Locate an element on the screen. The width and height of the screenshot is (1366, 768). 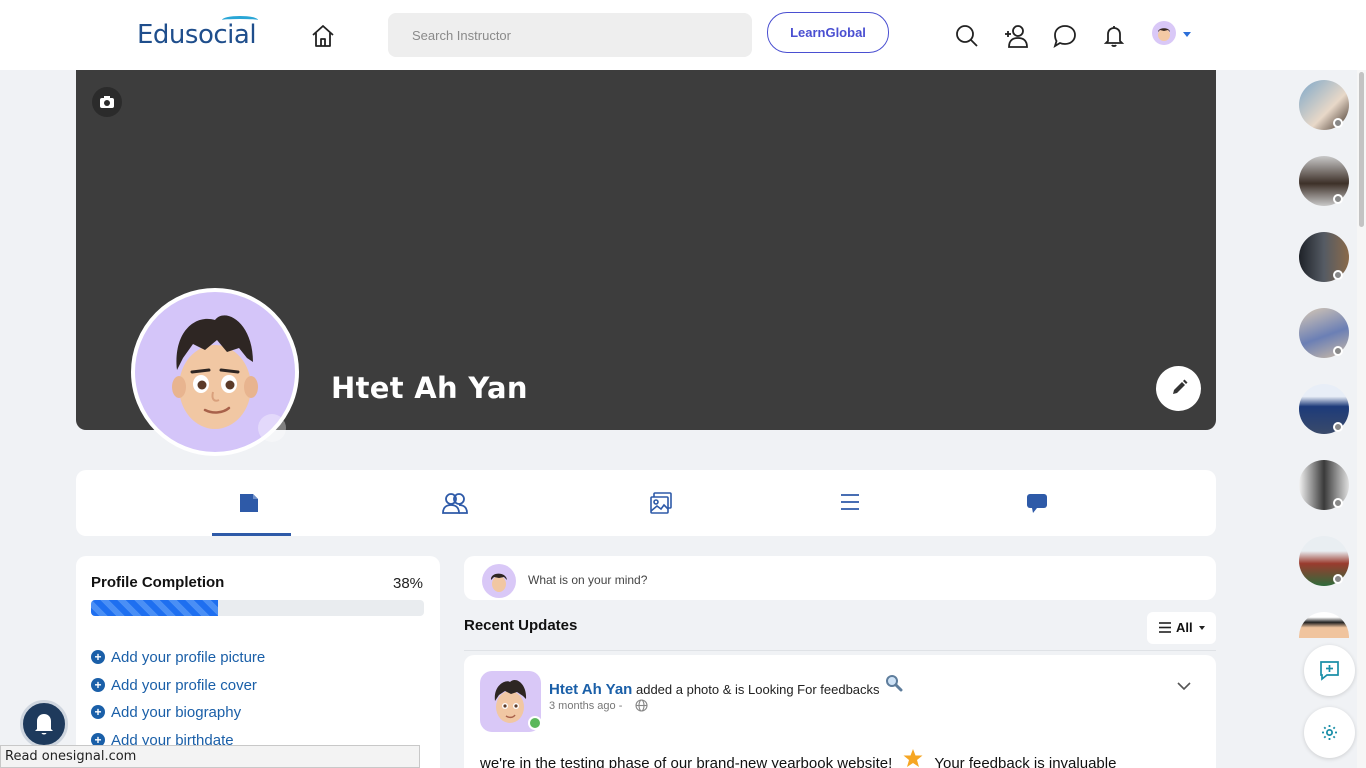
recent-updates-title: Recent Updates is located at coordinates (521, 625).